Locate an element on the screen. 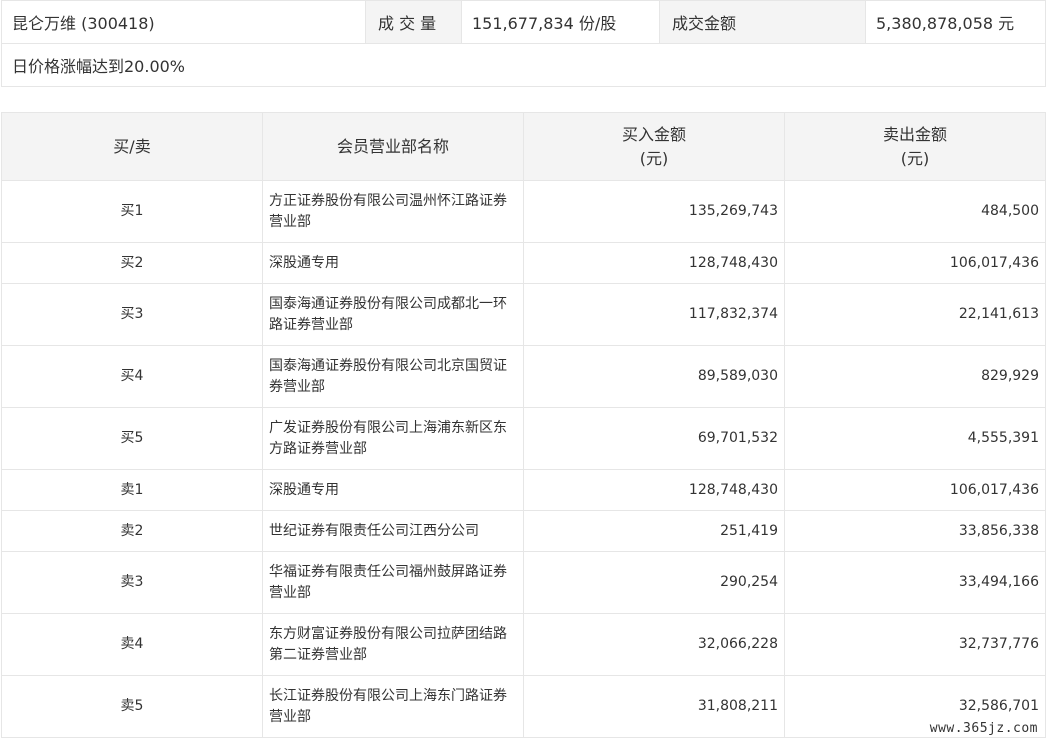  volume-value: 151,677,834 份/股 is located at coordinates (560, 22).